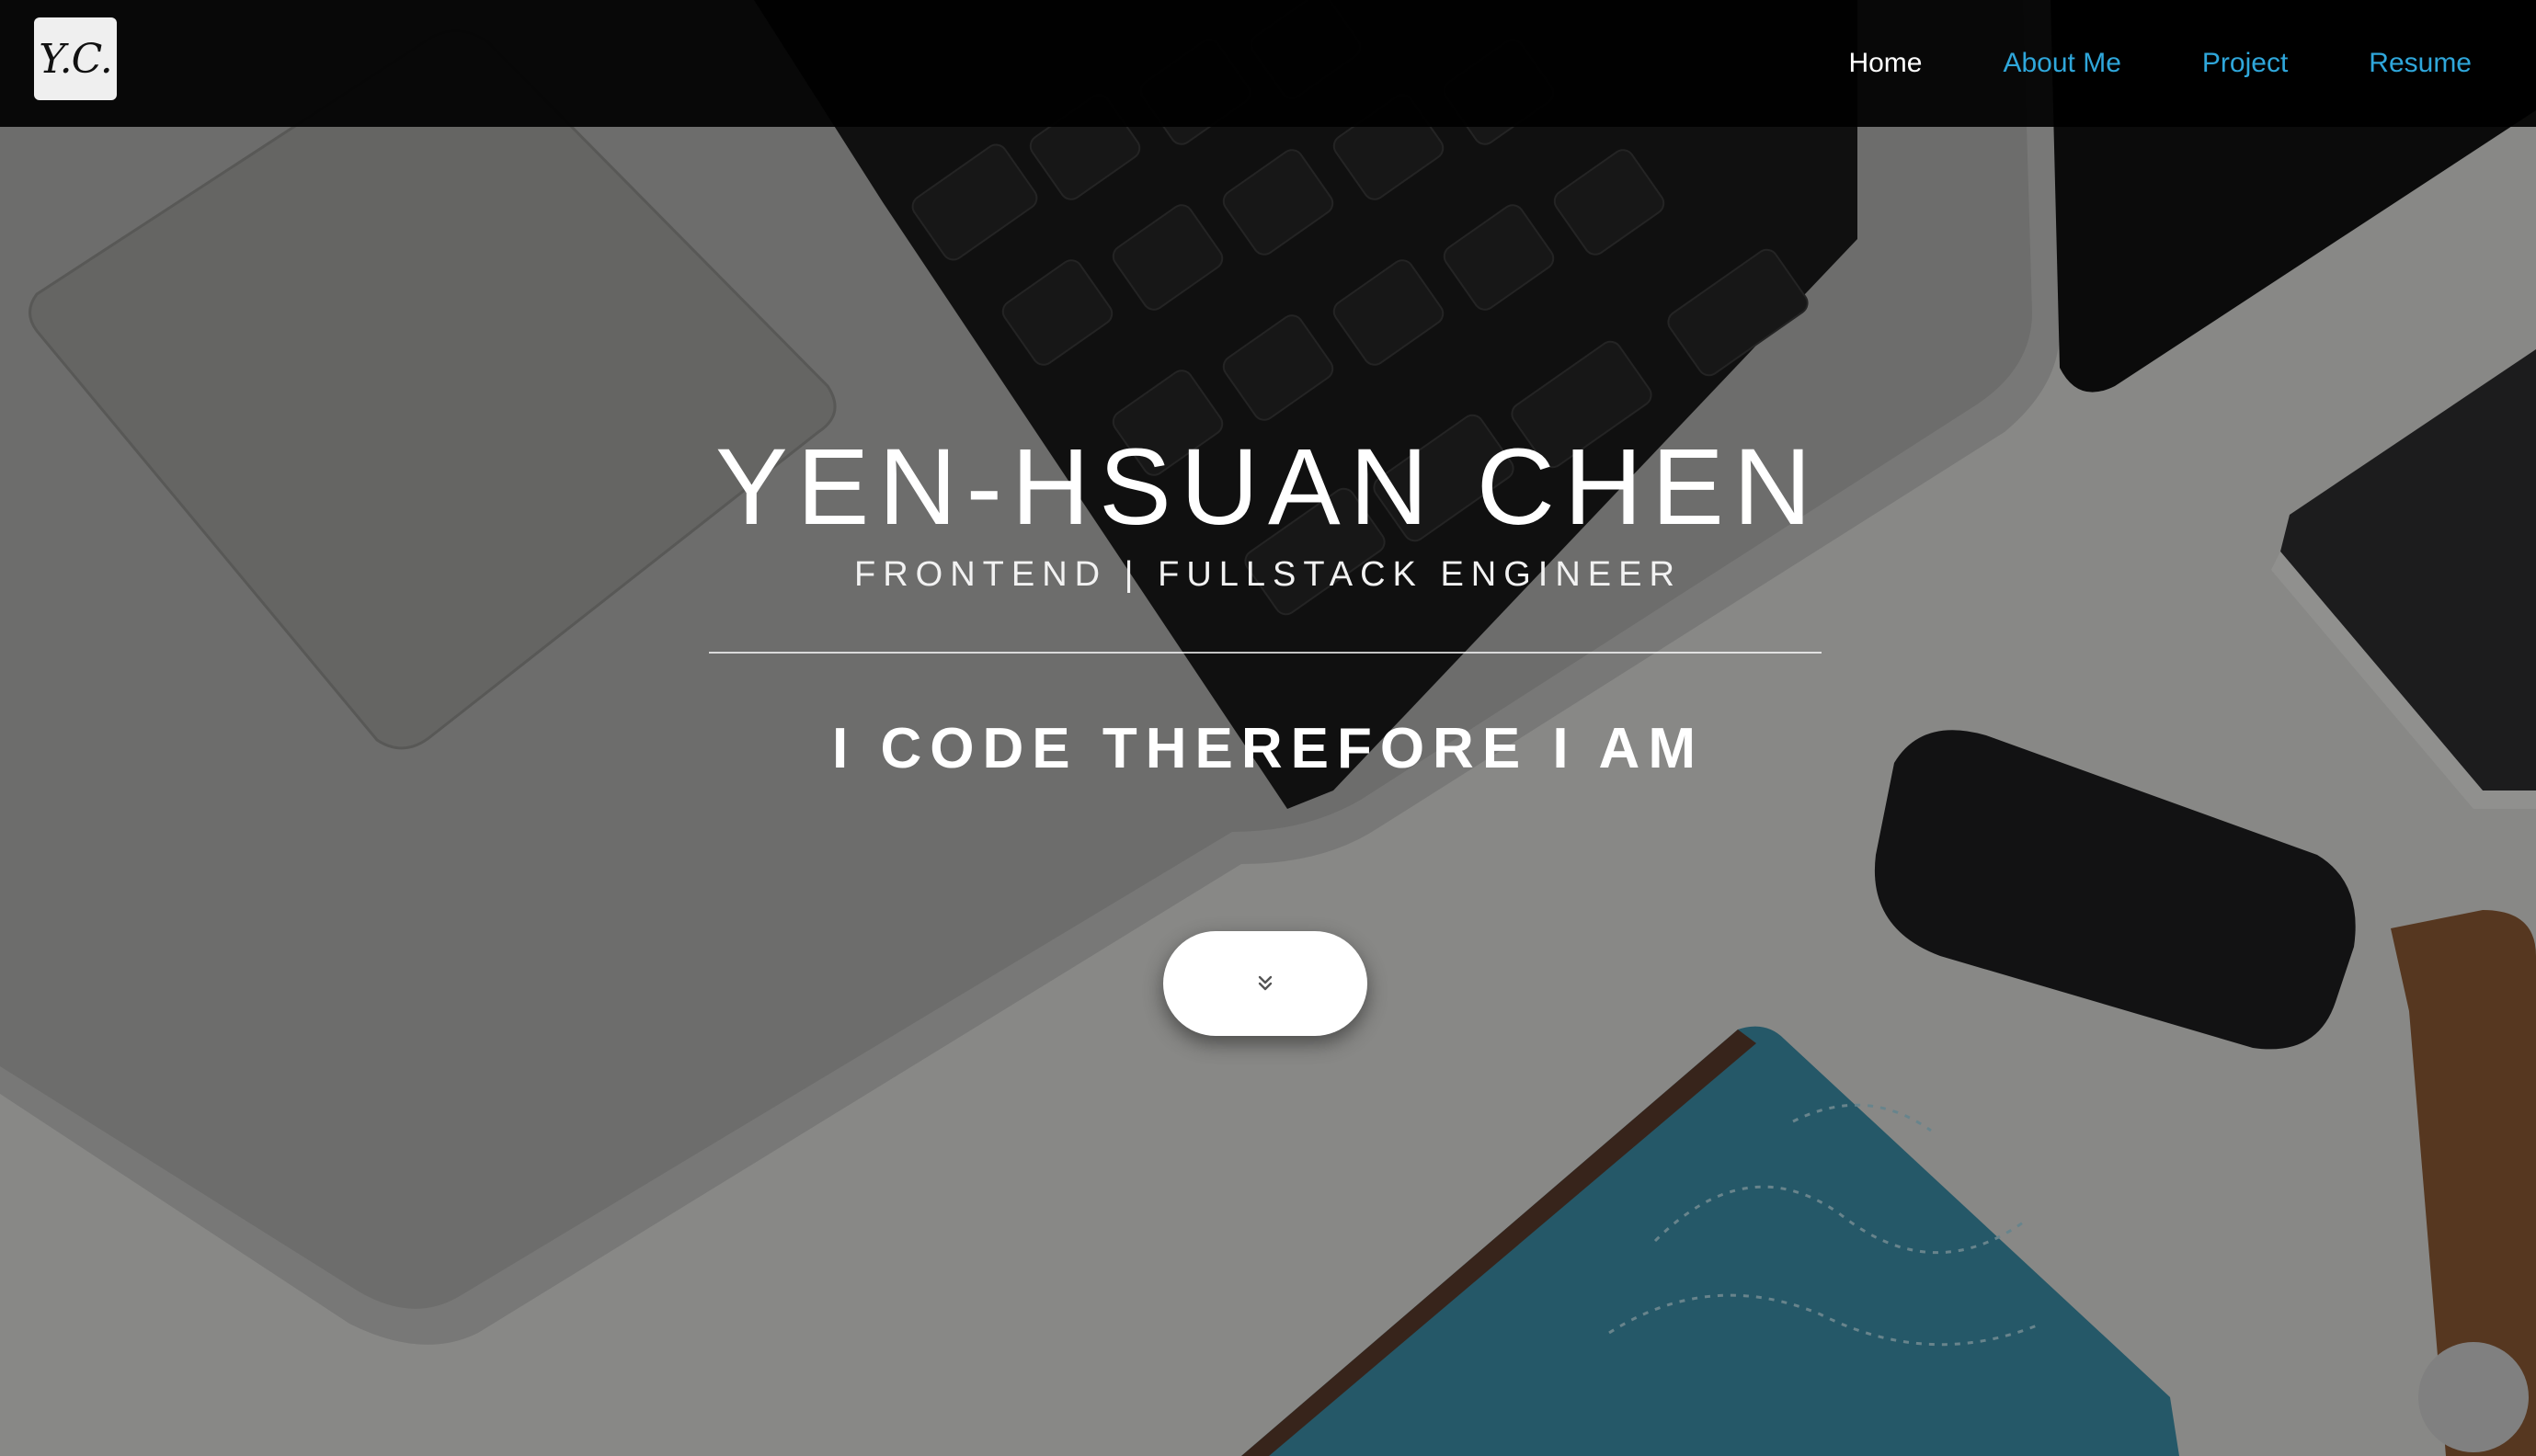 Image resolution: width=2536 pixels, height=1456 pixels. What do you see at coordinates (1268, 748) in the screenshot?
I see `hero-tagline: I CODE THEREFORE I AM` at bounding box center [1268, 748].